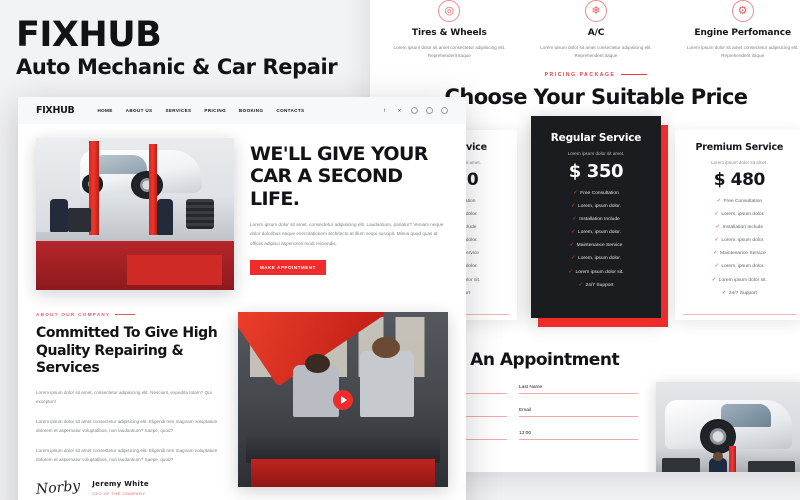  What do you see at coordinates (215, 110) in the screenshot?
I see `nav-item-pricing: PRICING` at bounding box center [215, 110].